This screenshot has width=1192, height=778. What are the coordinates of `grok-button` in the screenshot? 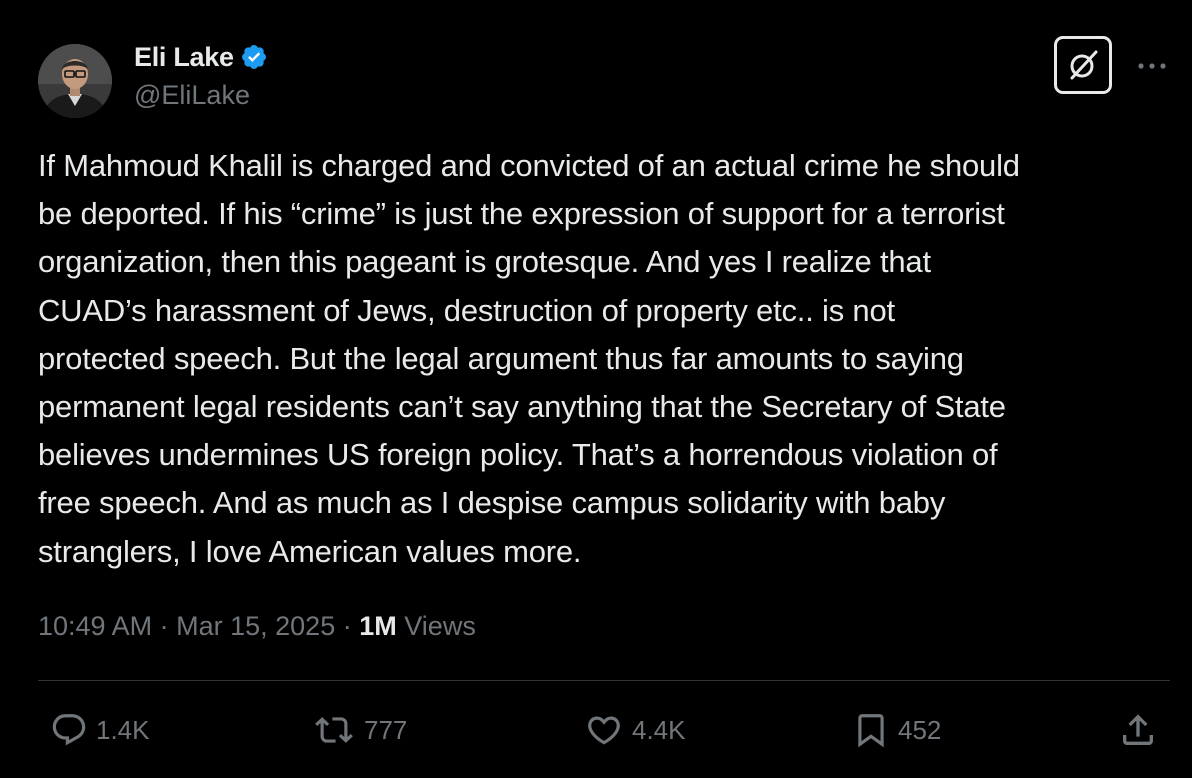 It's located at (1083, 65).